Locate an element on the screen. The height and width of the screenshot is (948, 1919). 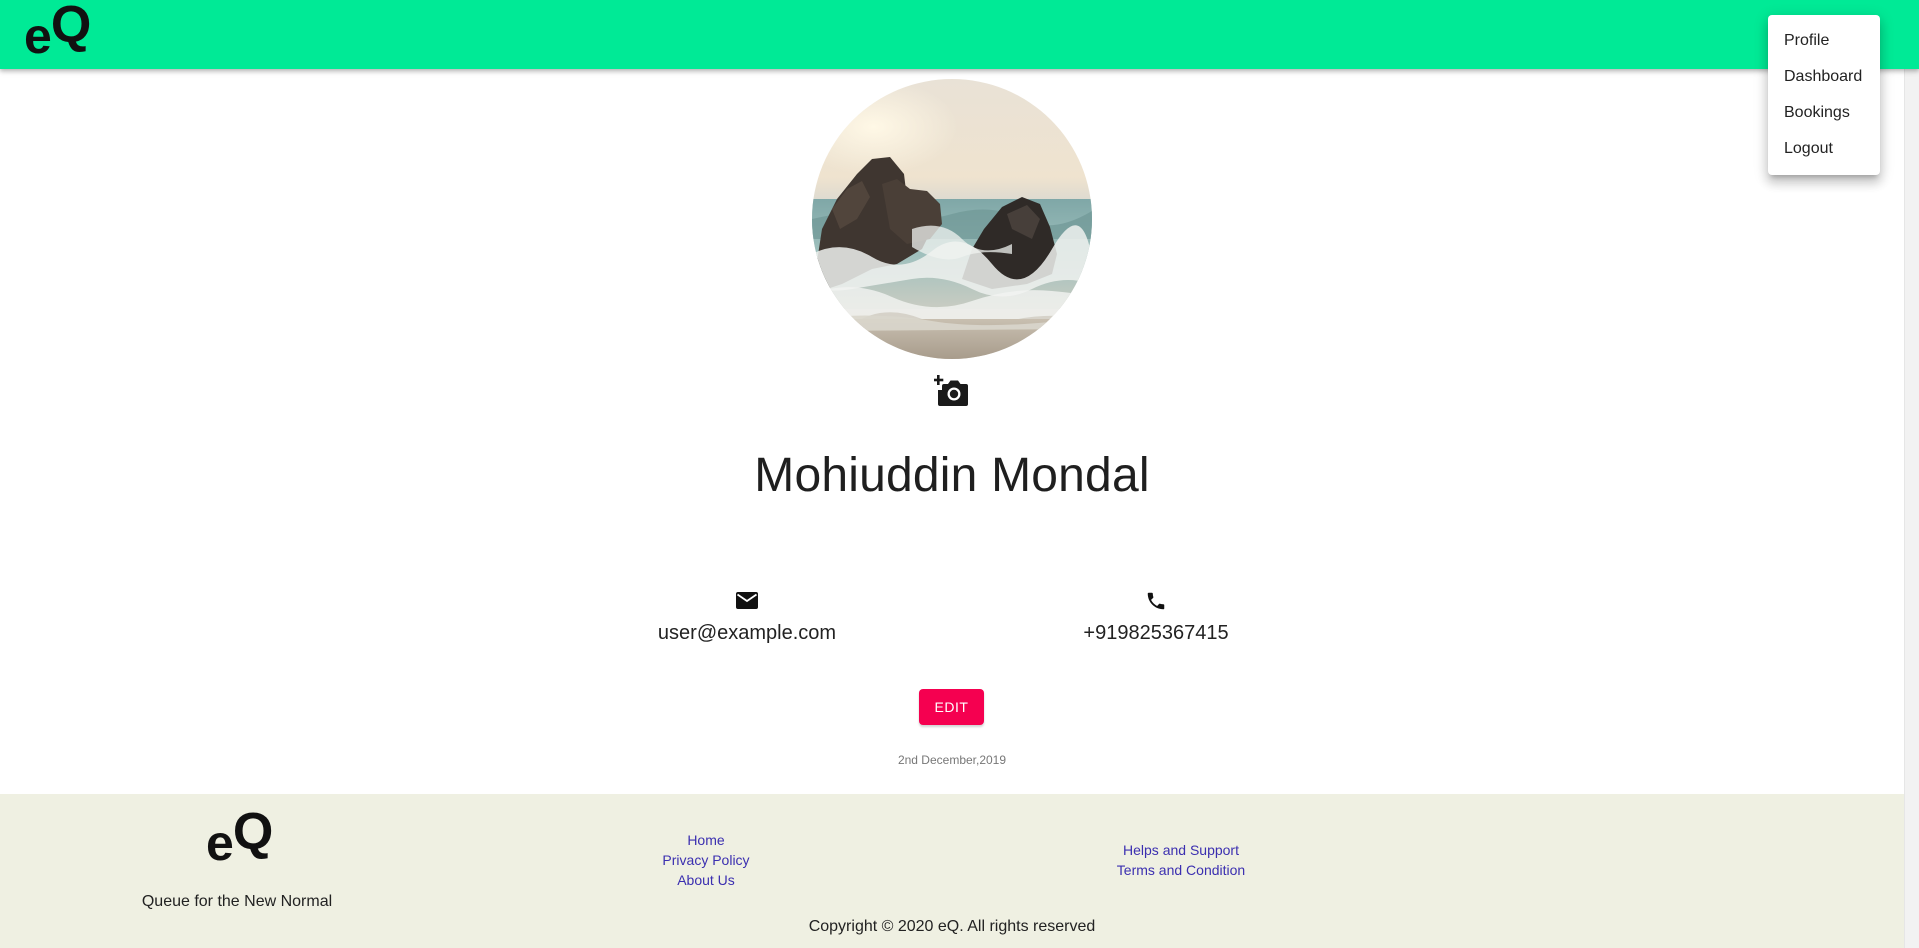
logo-letter-e: e is located at coordinates (38, 36).